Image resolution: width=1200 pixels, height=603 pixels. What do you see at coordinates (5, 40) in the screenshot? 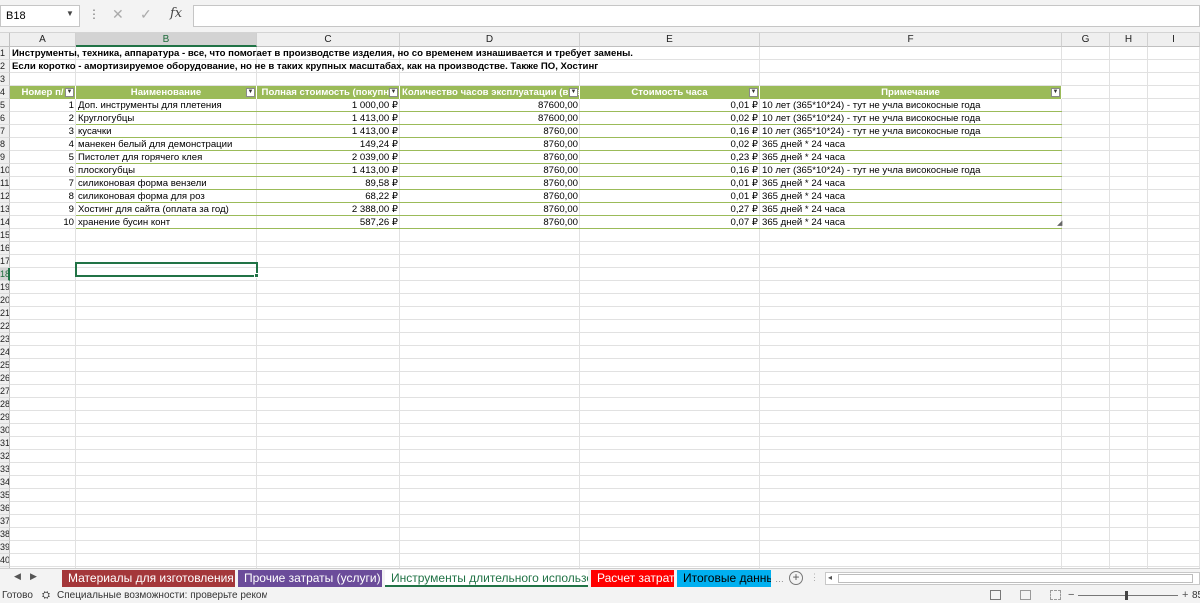
I see `select-all-corner` at bounding box center [5, 40].